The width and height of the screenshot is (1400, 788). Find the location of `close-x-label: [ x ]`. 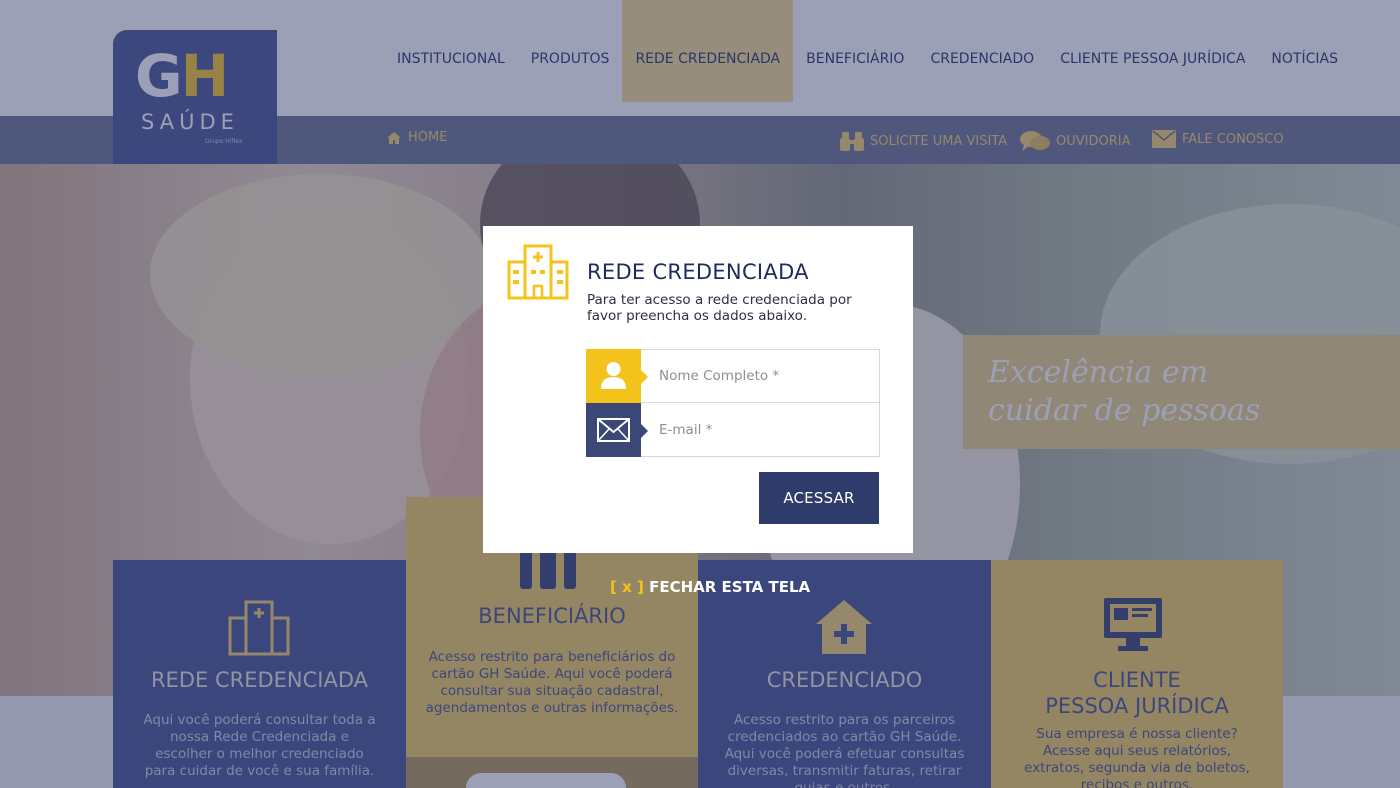

close-x-label: [ x ] is located at coordinates (627, 587).